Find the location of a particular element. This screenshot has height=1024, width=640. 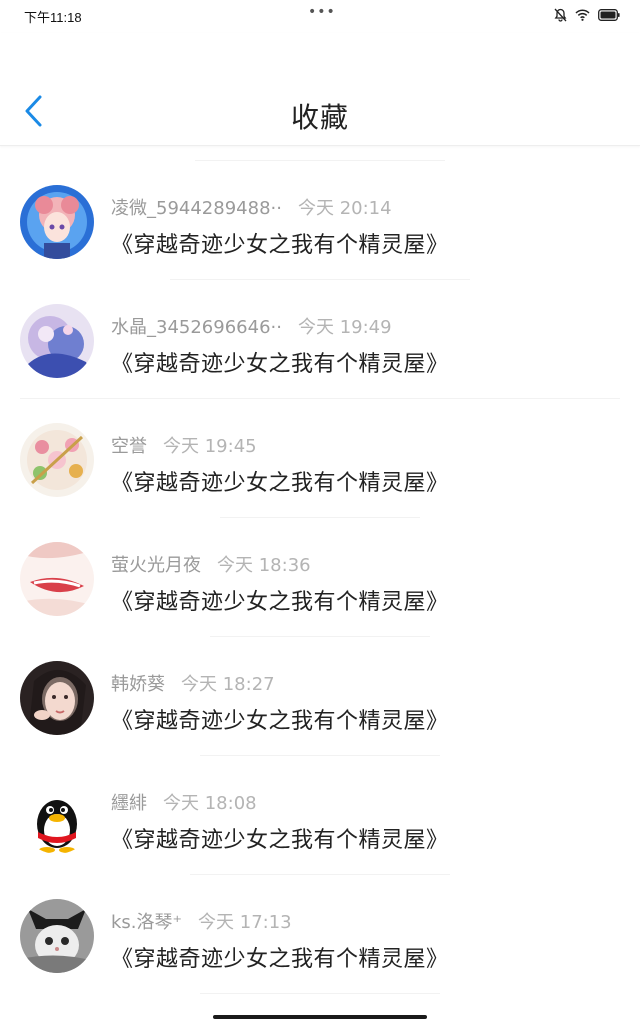

item-meta: 韩娇葵 今天 18:27 is located at coordinates (193, 683).